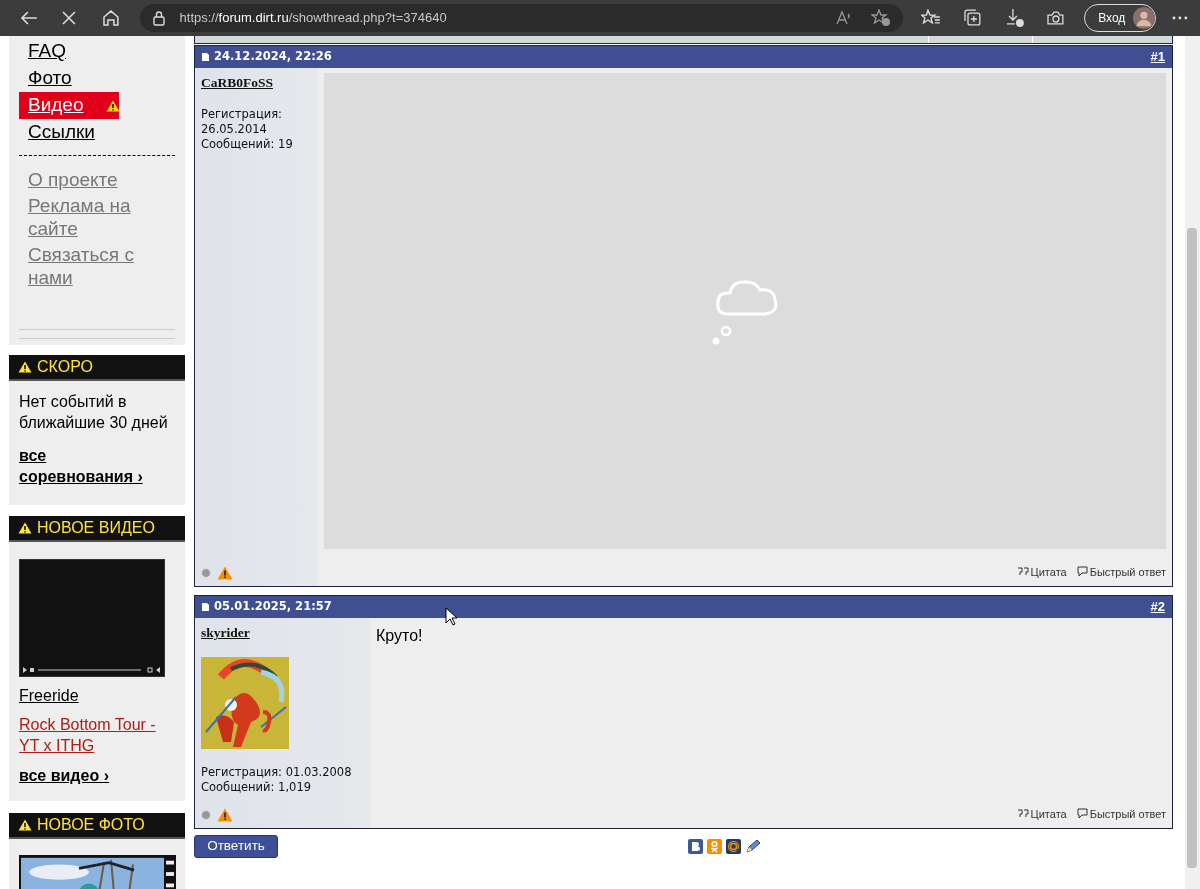 This screenshot has width=1200, height=889. I want to click on scrollbar, so click(1192, 462).